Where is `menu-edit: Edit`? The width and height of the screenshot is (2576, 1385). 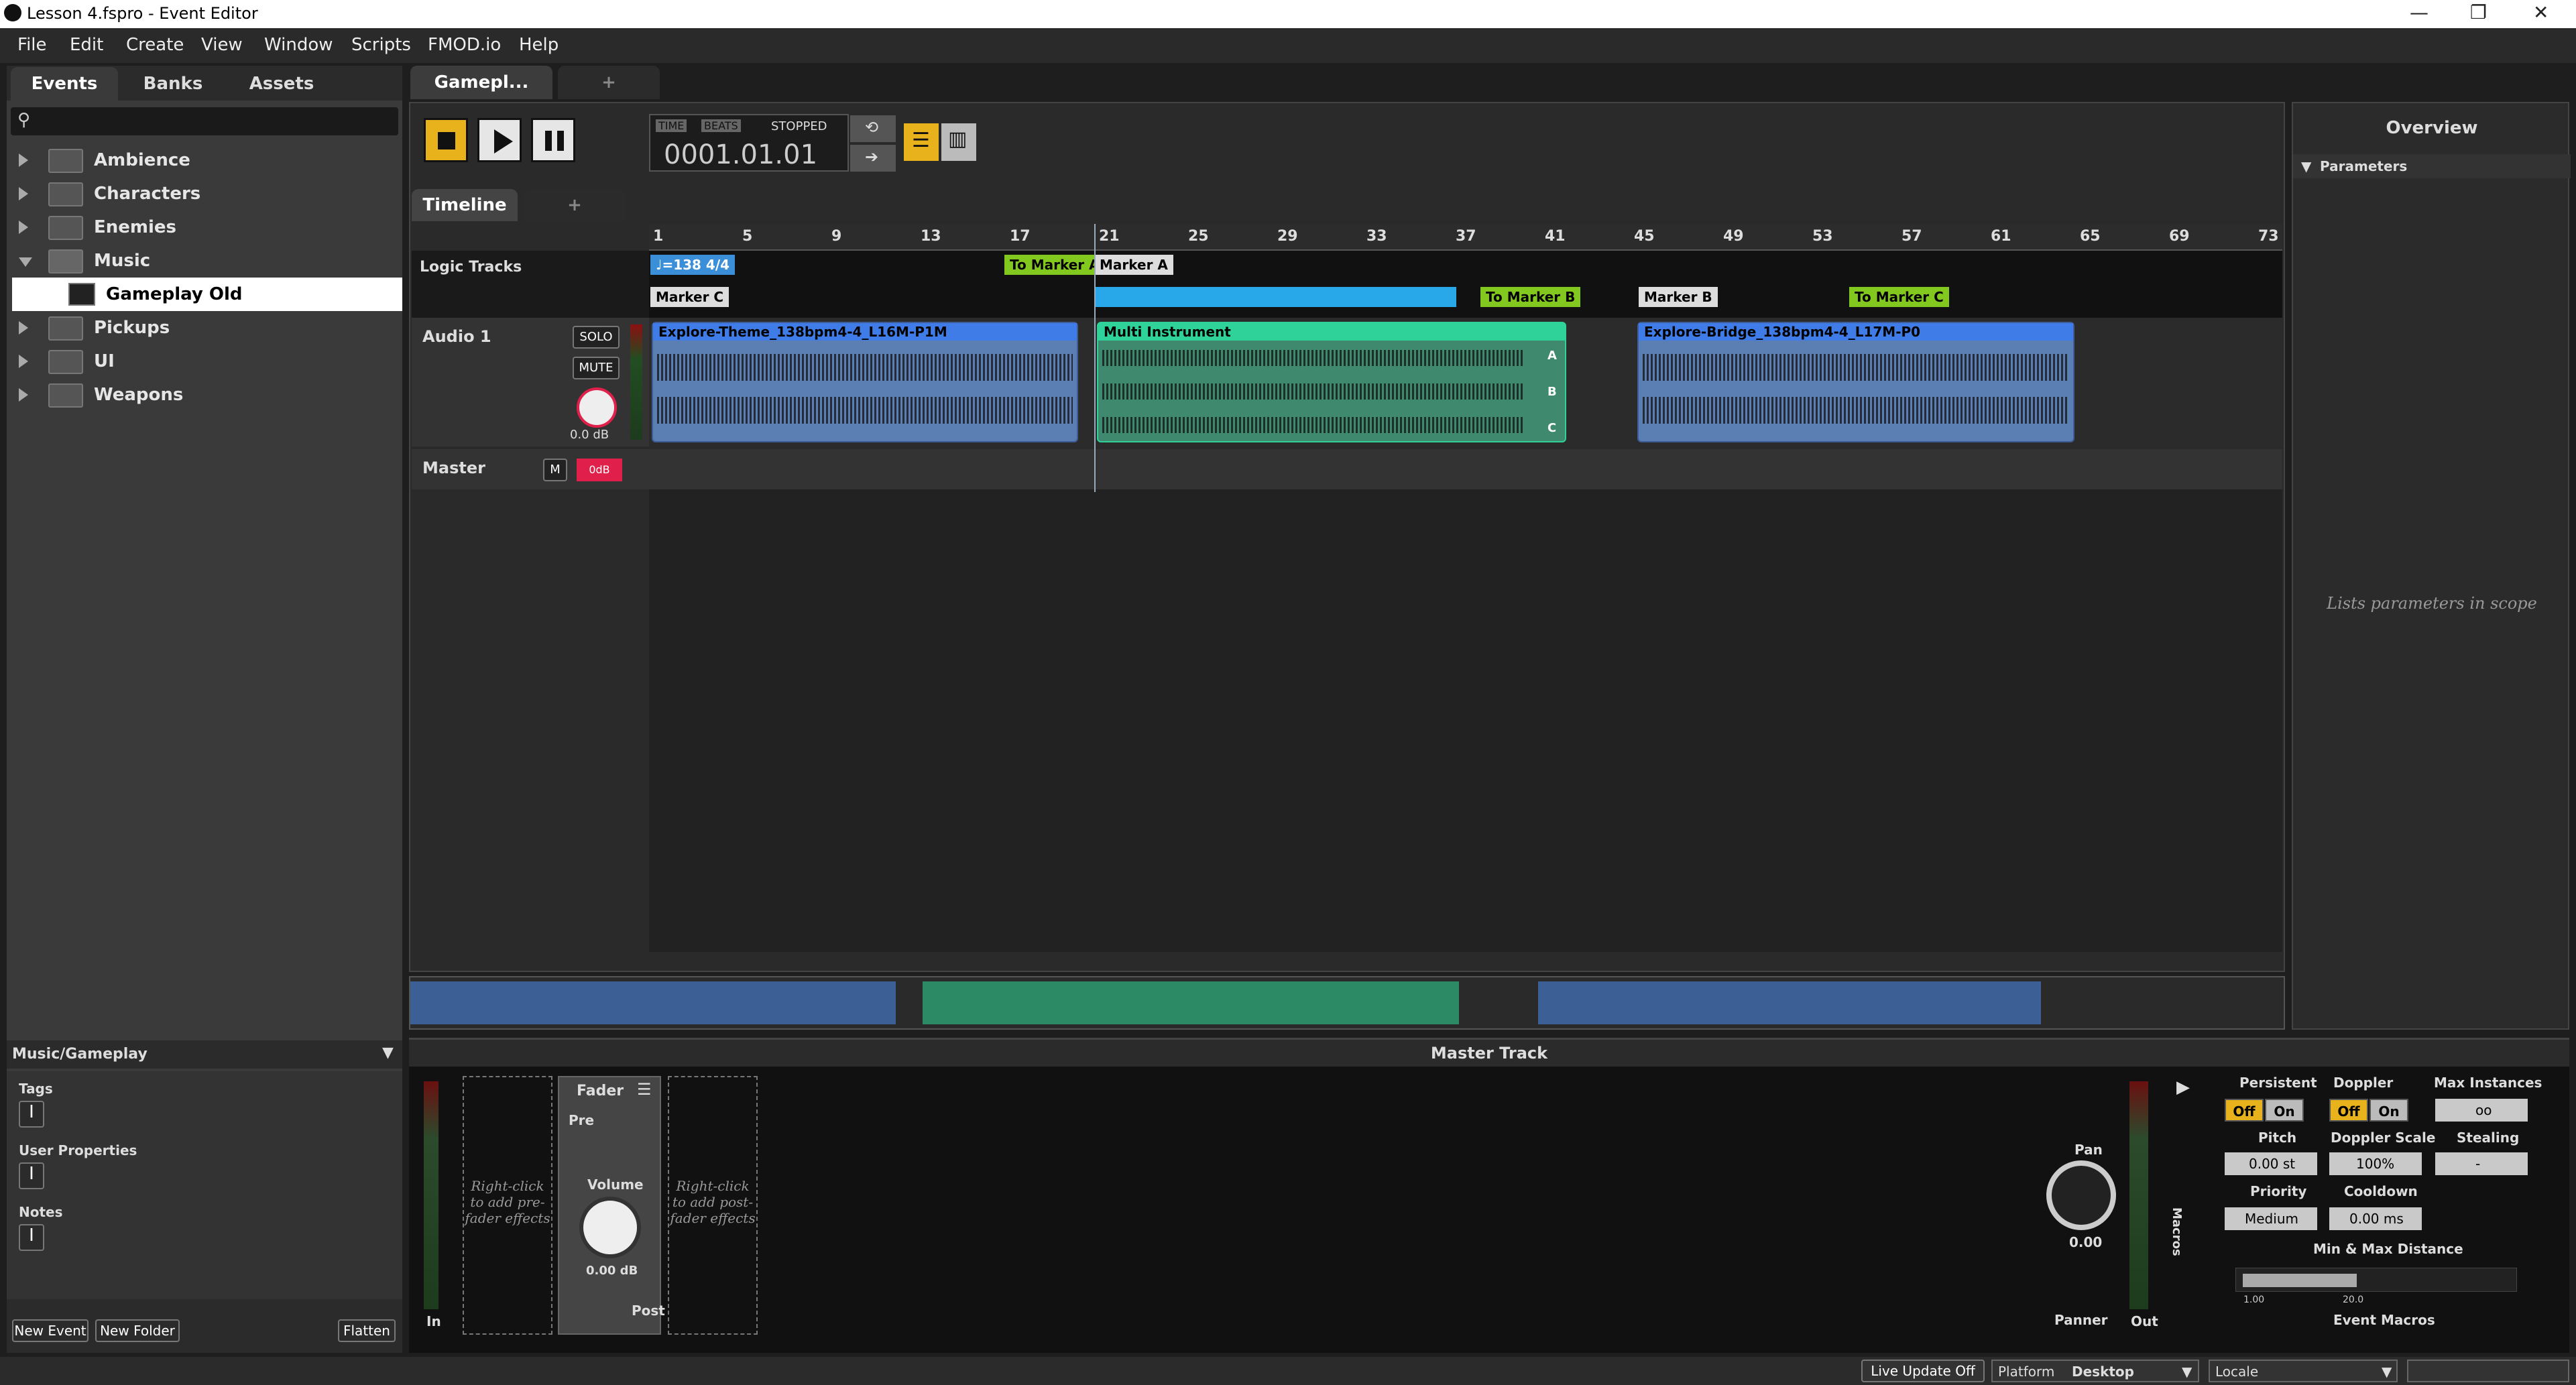
menu-edit: Edit is located at coordinates (86, 45).